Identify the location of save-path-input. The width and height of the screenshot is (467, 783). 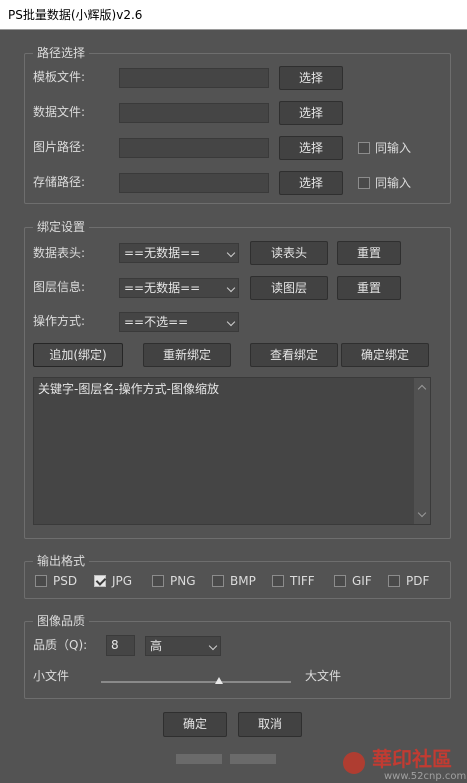
(194, 183).